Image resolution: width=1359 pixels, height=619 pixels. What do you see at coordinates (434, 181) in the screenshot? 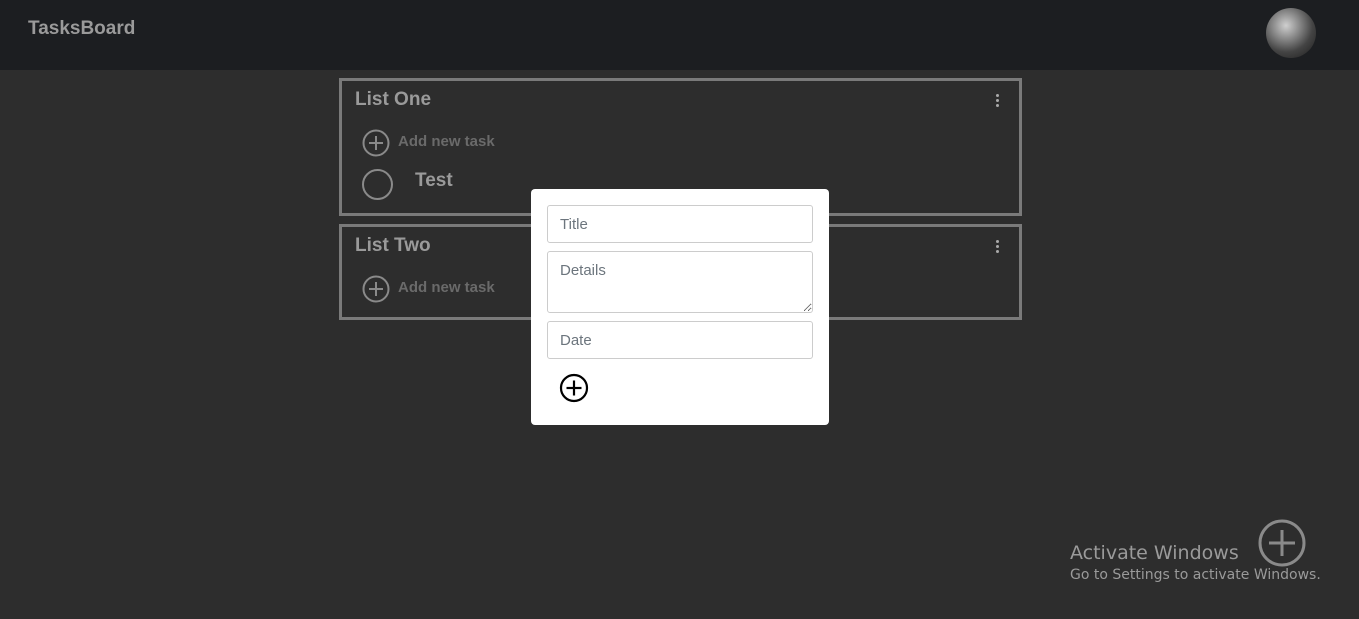
I see `task-title: Test` at bounding box center [434, 181].